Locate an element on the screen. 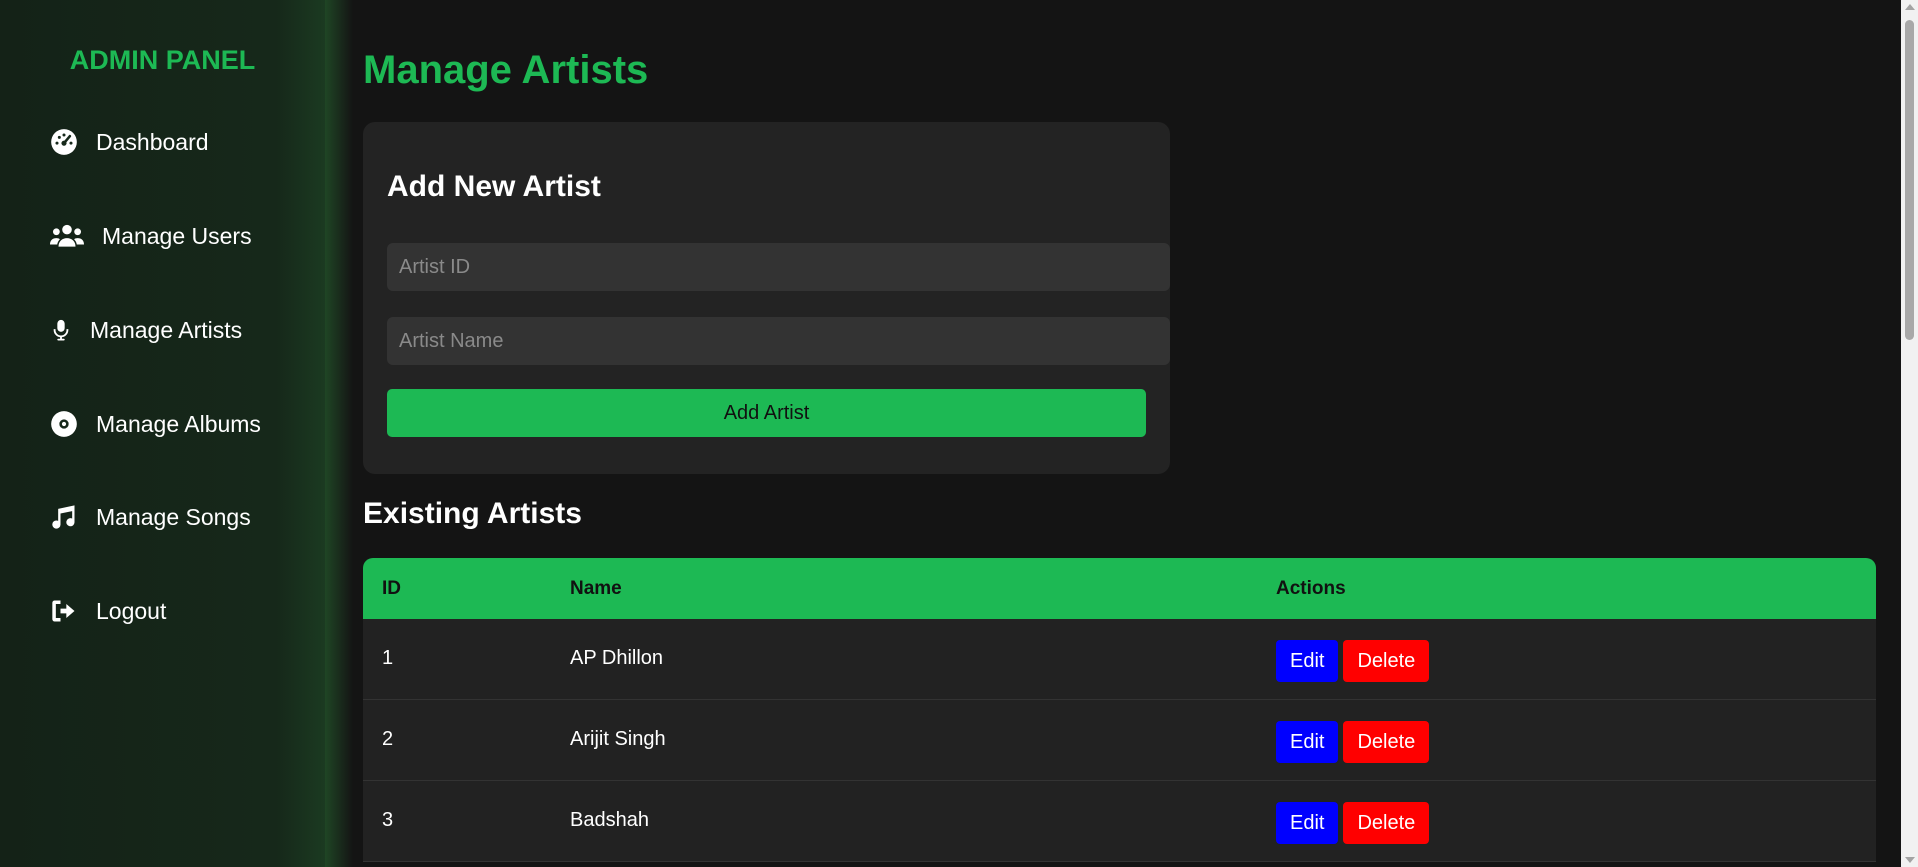  music-note-icon is located at coordinates (64, 517).